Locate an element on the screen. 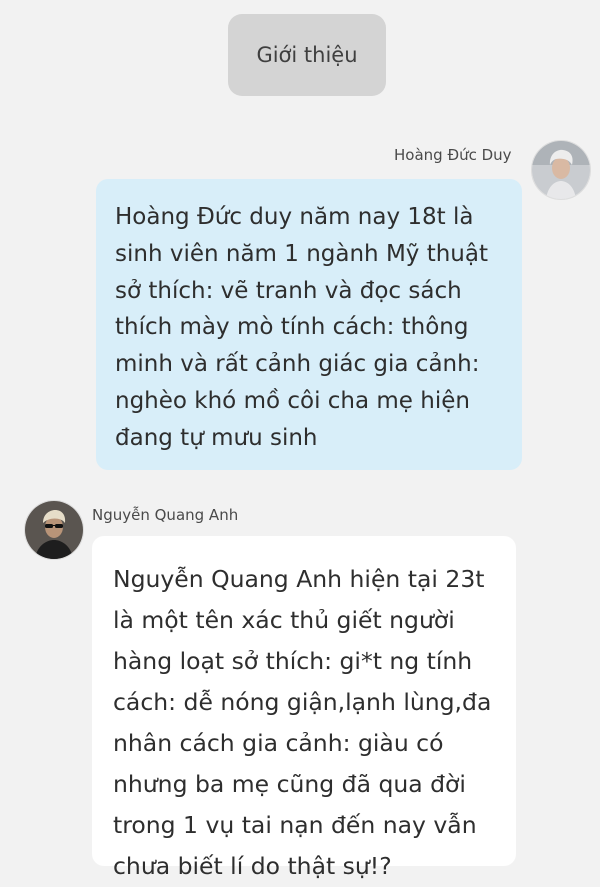 Image resolution: width=600 pixels, height=887 pixels. message-line: sinh viên năm 1 ngành Mỹ thuật is located at coordinates (301, 253).